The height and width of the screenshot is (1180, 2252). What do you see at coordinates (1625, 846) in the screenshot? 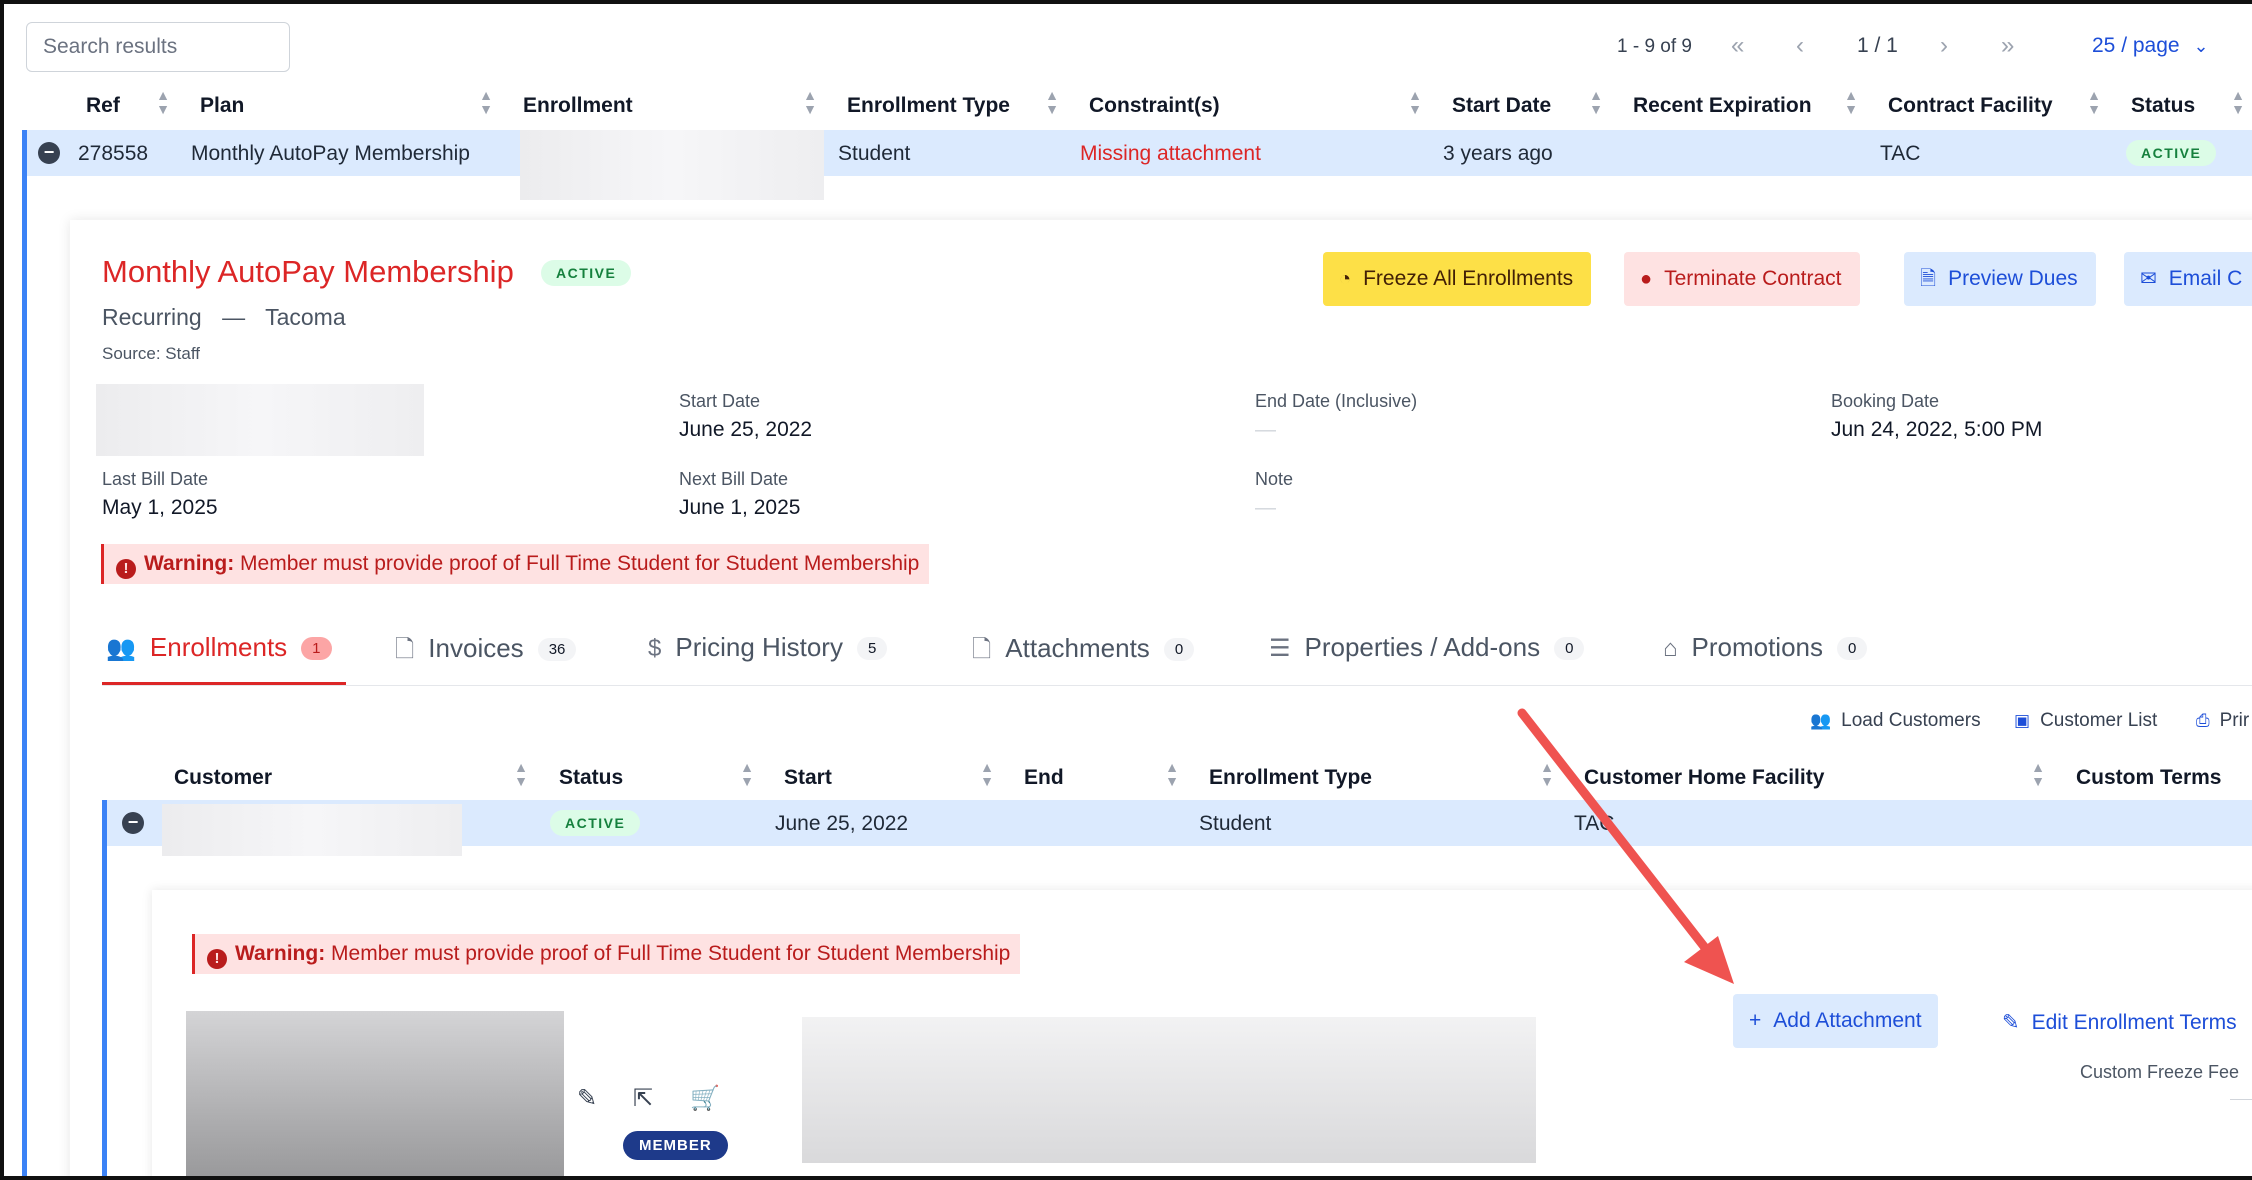
I see `annotation-arrow` at bounding box center [1625, 846].